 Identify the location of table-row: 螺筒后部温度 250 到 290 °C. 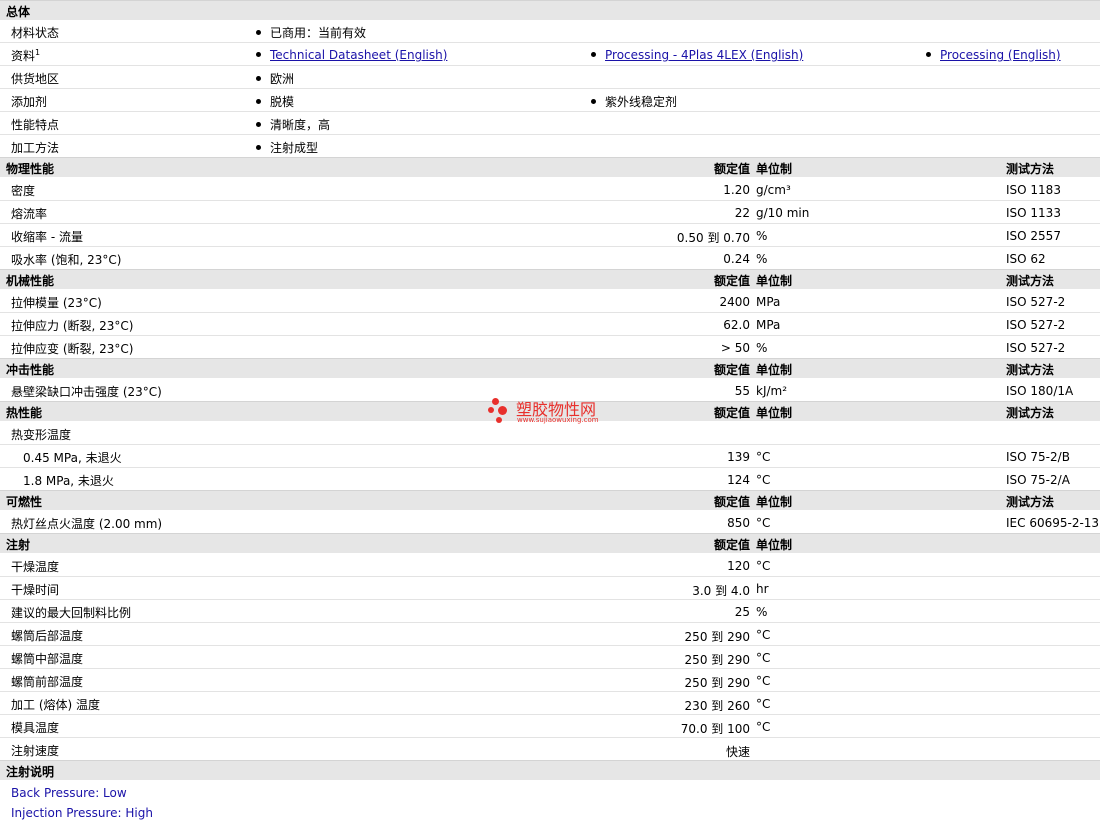
(550, 634).